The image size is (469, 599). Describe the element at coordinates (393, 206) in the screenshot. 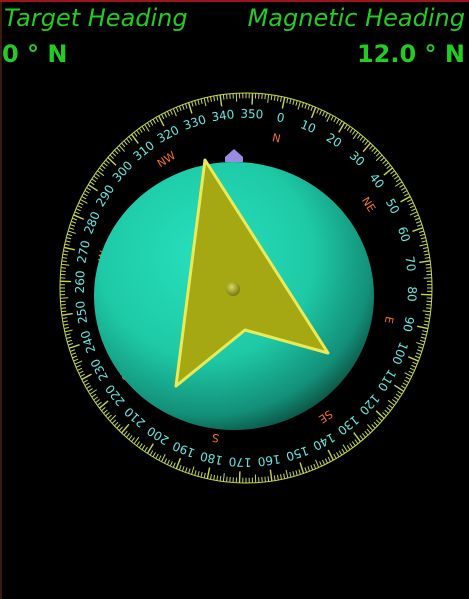

I see `degree-label: 50` at that location.